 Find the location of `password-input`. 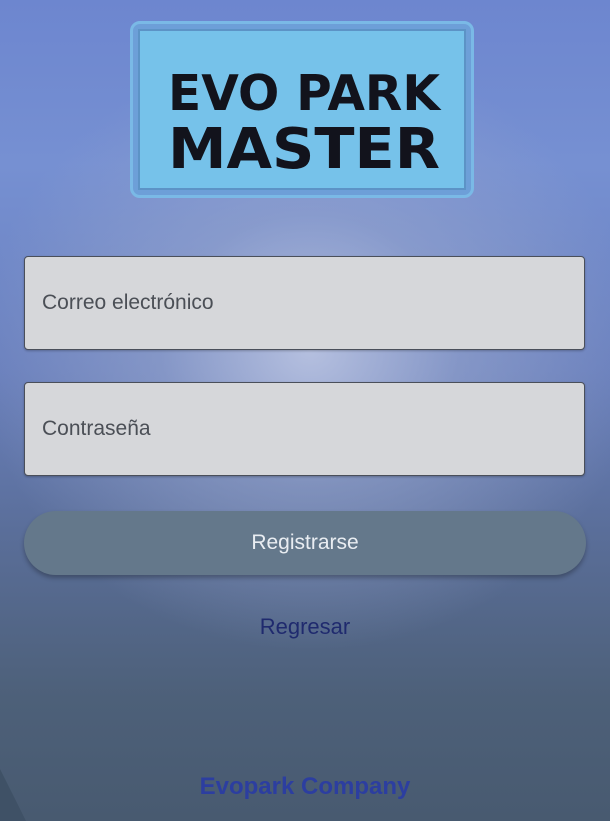

password-input is located at coordinates (304, 429).